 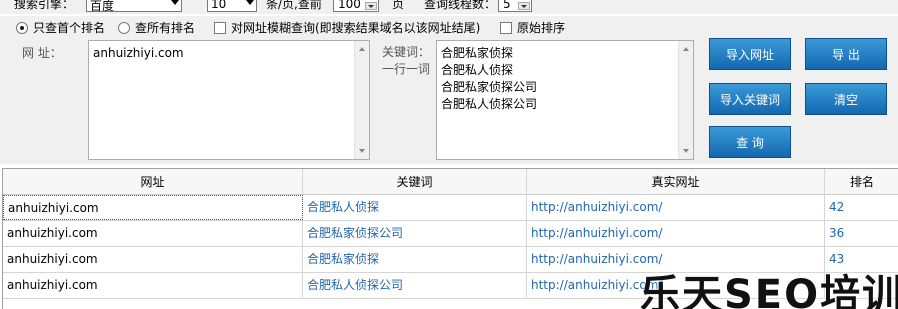 I want to click on pages-stepper: 100, so click(x=356, y=6).